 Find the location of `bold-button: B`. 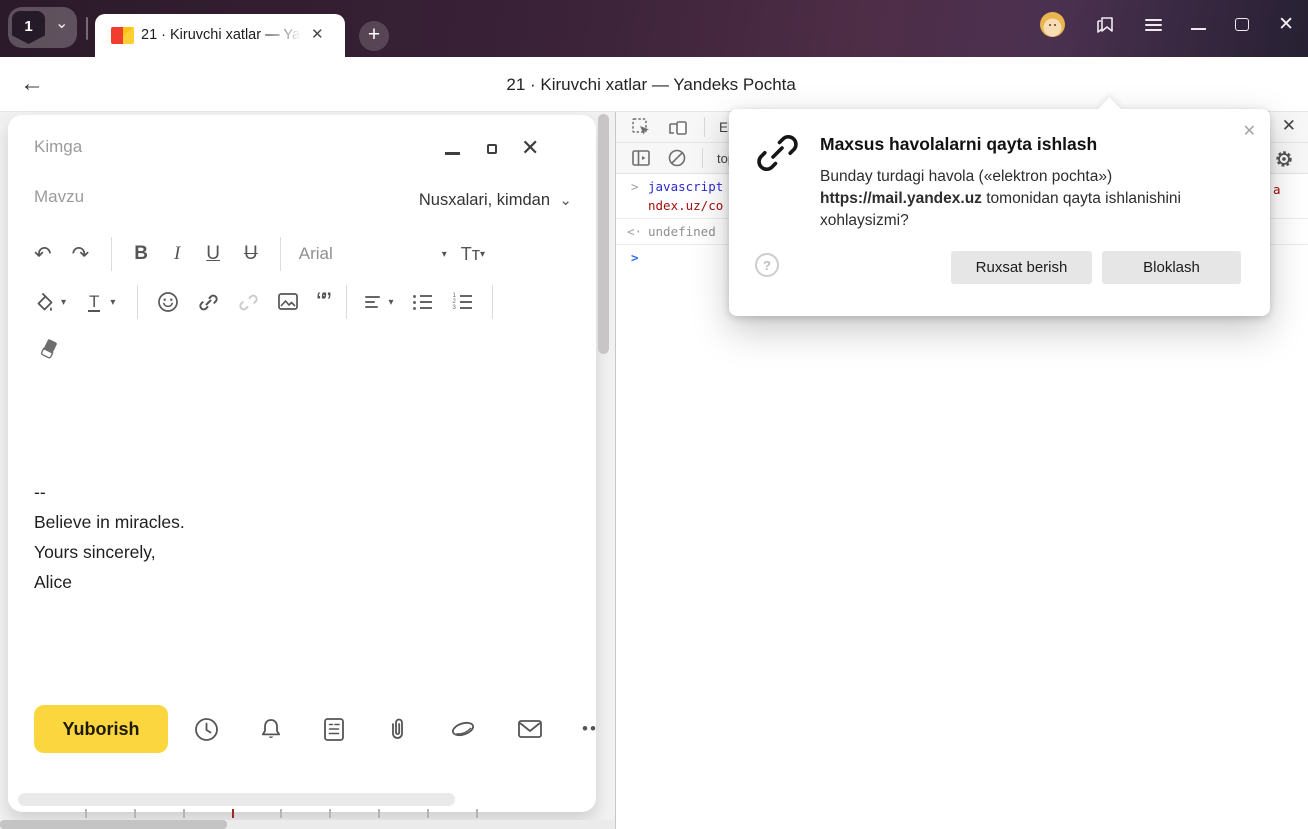

bold-button: B is located at coordinates (141, 254).